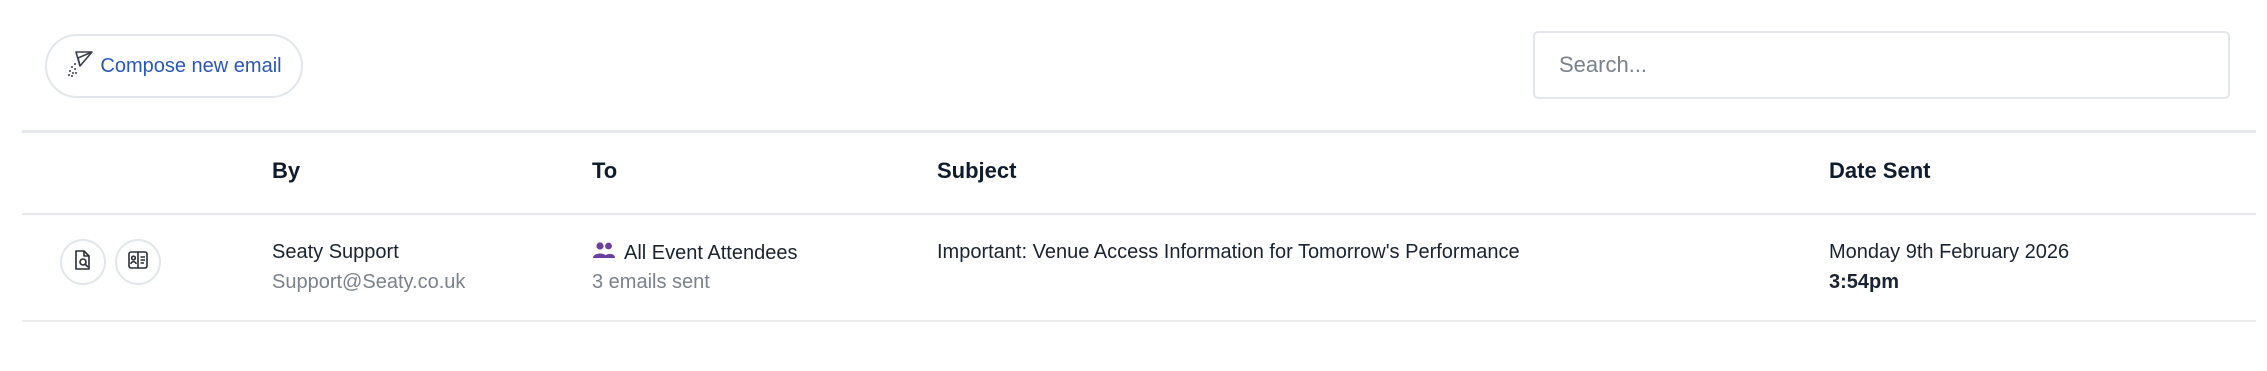 Image resolution: width=2267 pixels, height=371 pixels. Describe the element at coordinates (1139, 131) in the screenshot. I see `table-top-divider` at that location.